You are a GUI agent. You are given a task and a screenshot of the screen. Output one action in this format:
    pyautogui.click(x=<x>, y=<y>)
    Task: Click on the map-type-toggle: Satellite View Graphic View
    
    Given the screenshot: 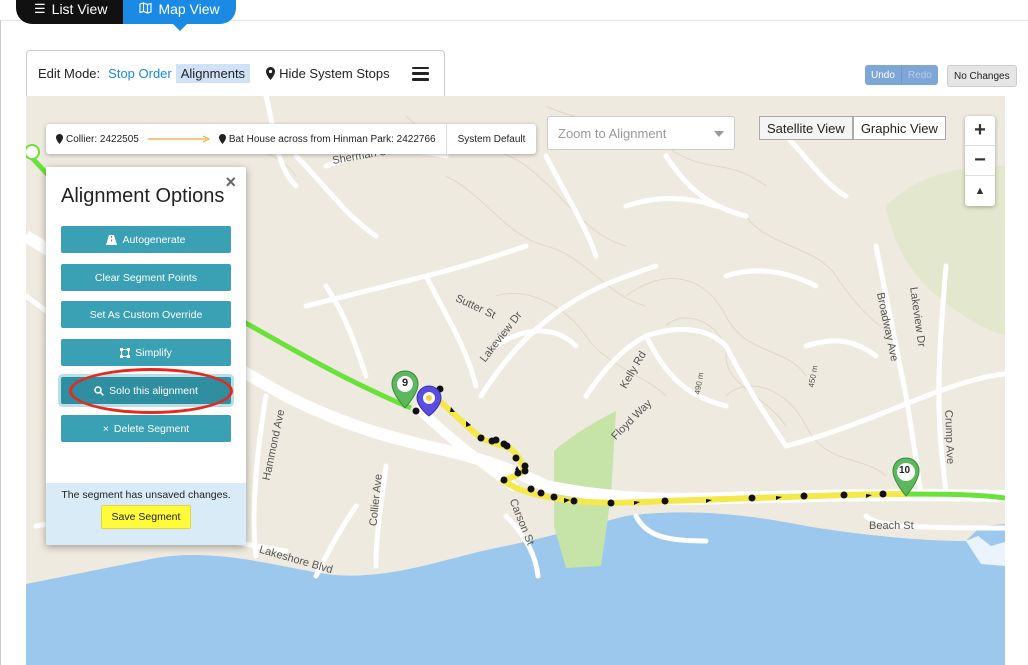 What is the action you would take?
    pyautogui.click(x=852, y=128)
    